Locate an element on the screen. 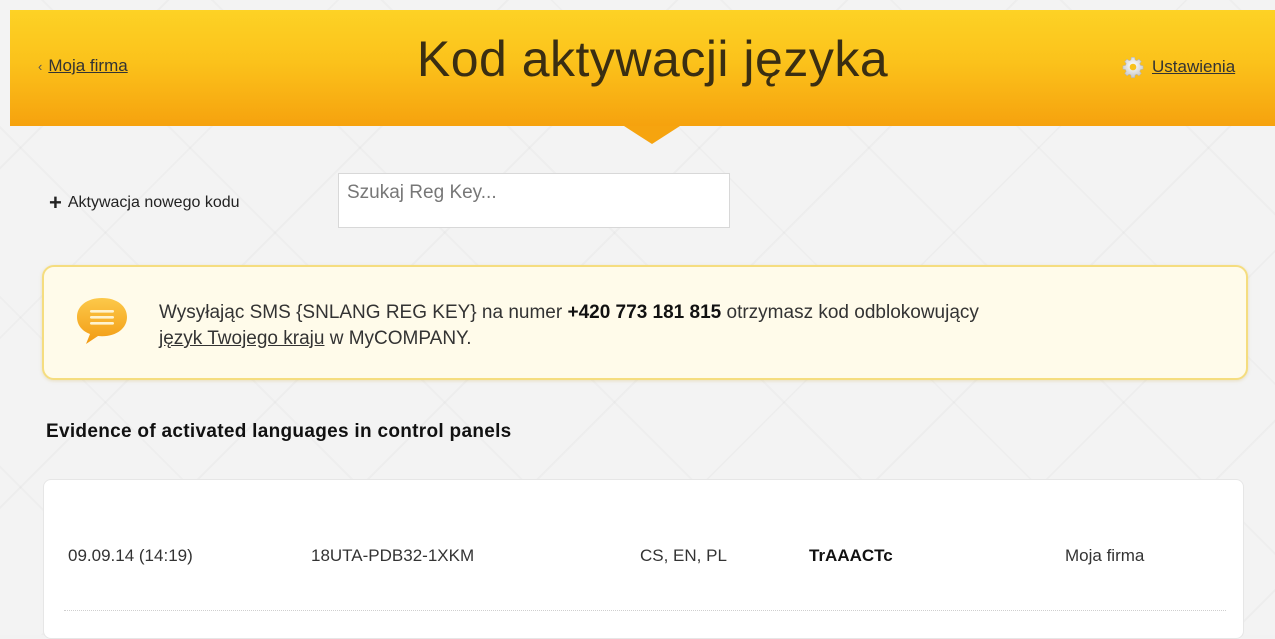 This screenshot has height=639, width=1275. notice-phone: +420 773 181 815 is located at coordinates (644, 312).